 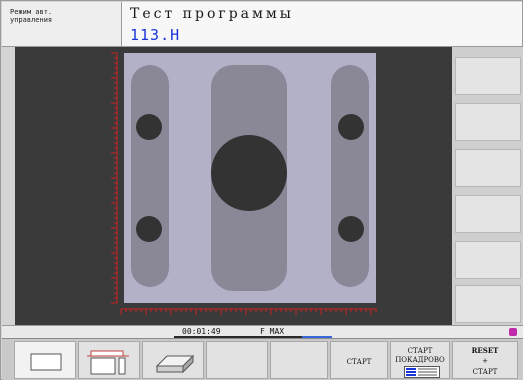 I want to click on hole-bottom-right, so click(x=351, y=229).